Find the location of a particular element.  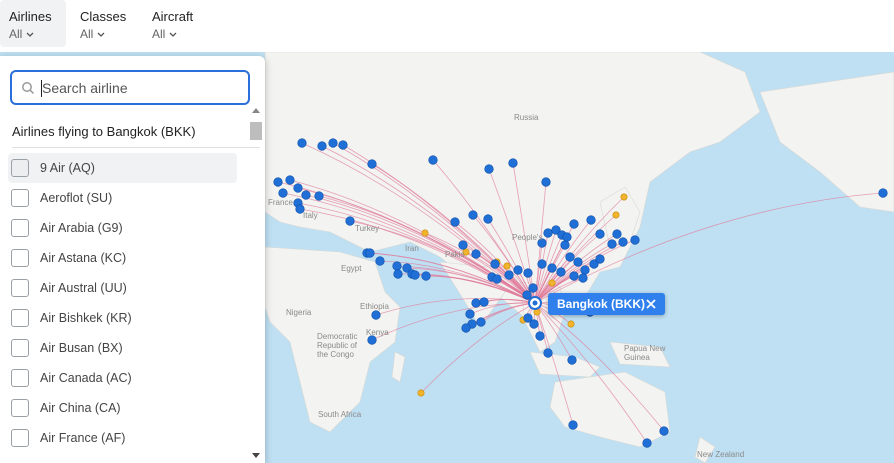

classes-filter: Classes All is located at coordinates (104, 23).